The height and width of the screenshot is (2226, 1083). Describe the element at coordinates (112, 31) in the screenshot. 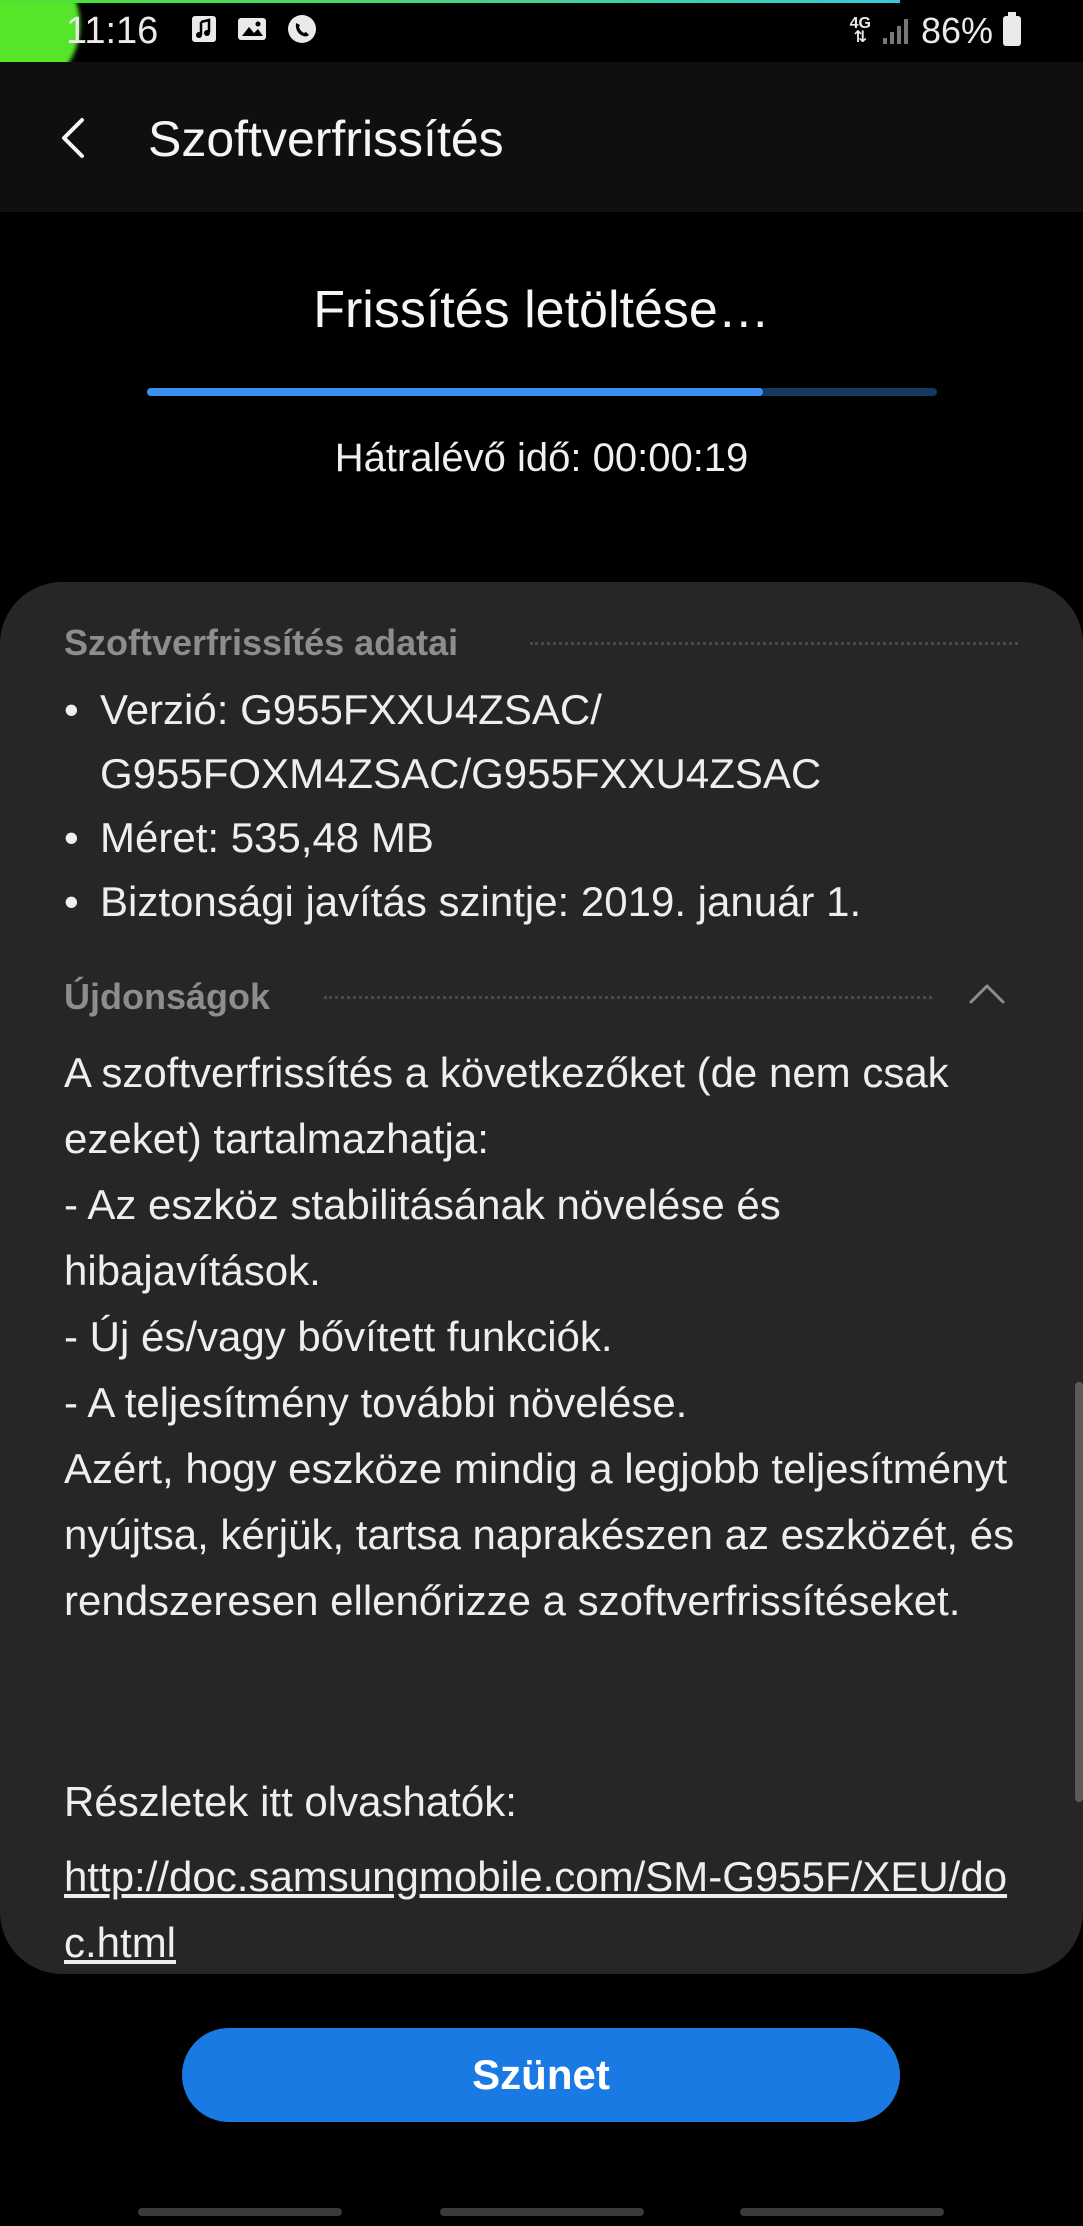

I see `status-time: 11:16` at that location.